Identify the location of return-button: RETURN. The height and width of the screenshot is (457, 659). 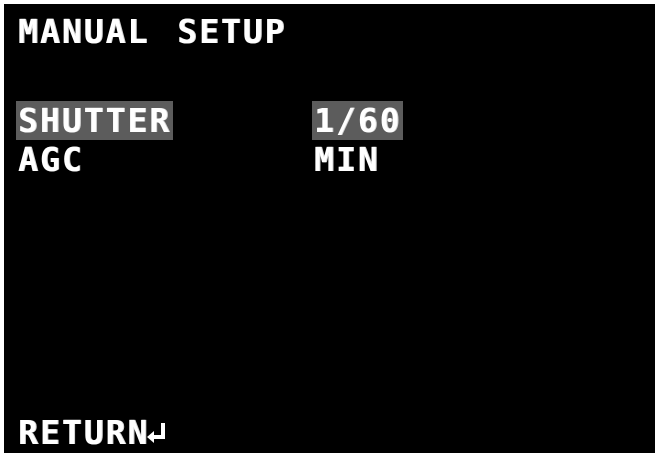
(91, 432).